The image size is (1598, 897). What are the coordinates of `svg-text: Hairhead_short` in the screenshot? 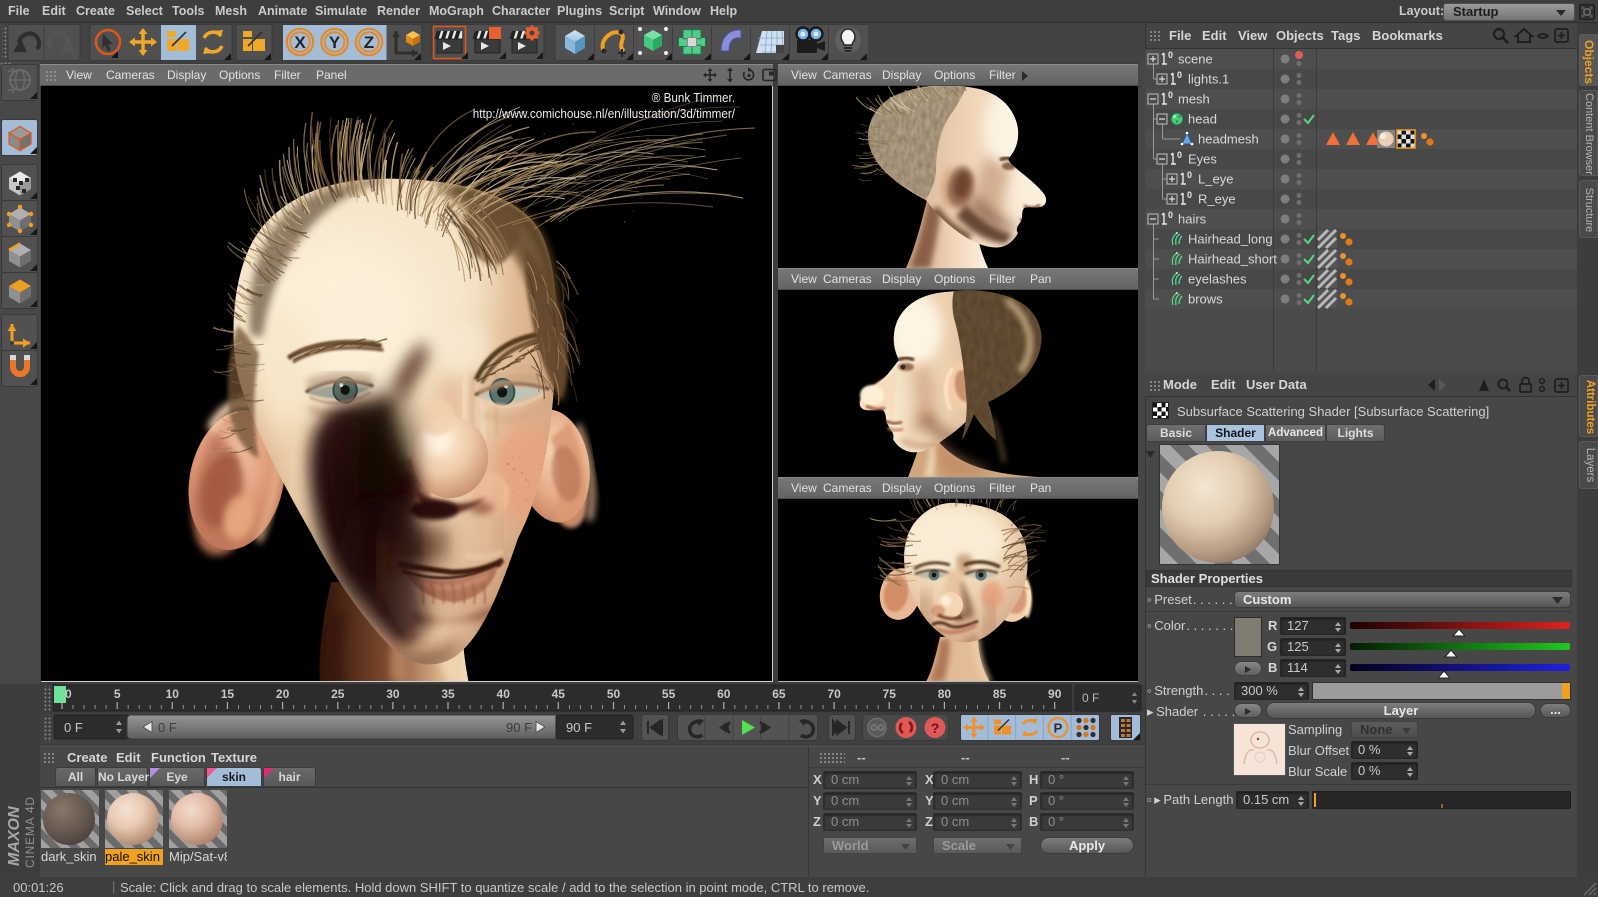 It's located at (1232, 259).